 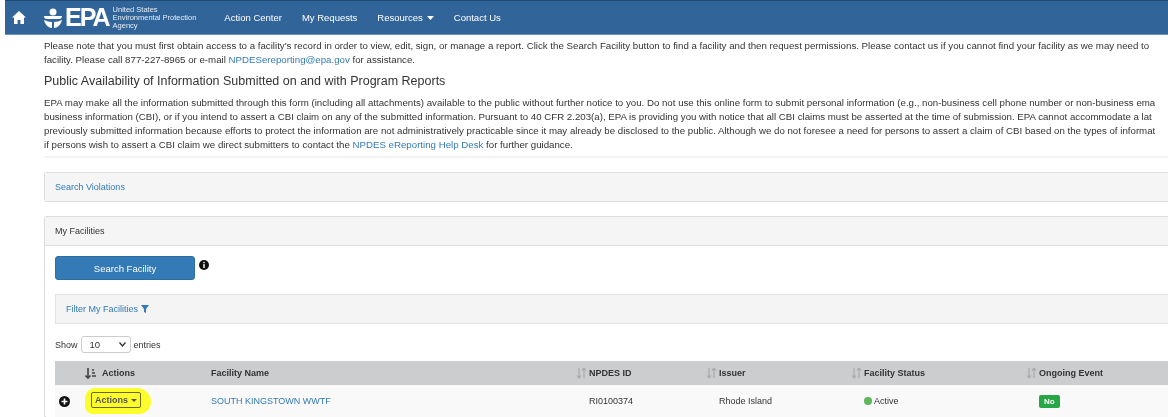 What do you see at coordinates (600, 124) in the screenshot?
I see `disclaimer-text: EPA may make all the information submitted through this form (including all attachments) available to the public without further notice to you. Do not use this online form to submit personal information (e.g., non-business cell phone number or non-business ema business information (CBI), or if you intend to assert a CBI claim on any of the submitted information. Pursuant to 40 CFR 2.203(a), EPA is providing you with notice that all CBI claims must be asserted at the time of submission. EPA cannot accommodate a lat previously submitted information because efforts to protect the information are not administratively practicable since it may already be disclosed to the public. Although we do not foresee a need for persons to assert a claim of CBI based on the types of informat if persons wish to assert a CBI claim we direct submitters to contact the NPDES eReporting Help Desk for further guidance.` at bounding box center [600, 124].